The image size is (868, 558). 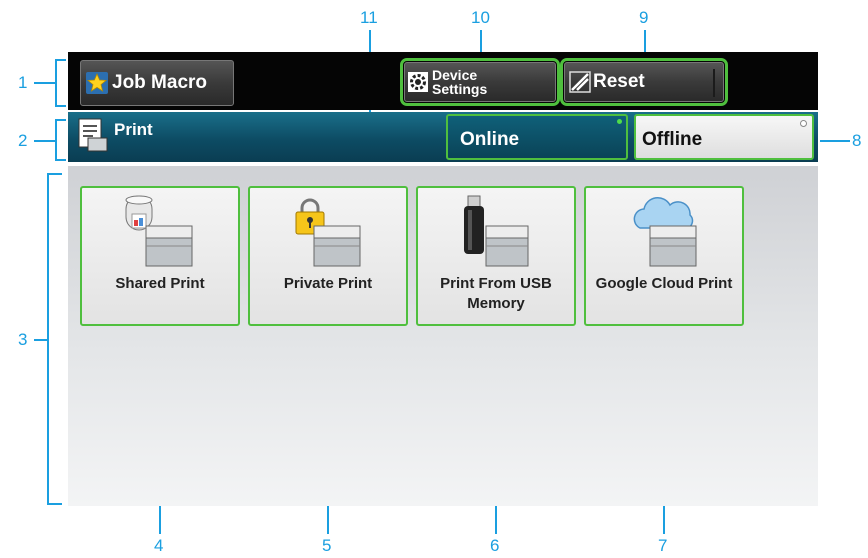 I want to click on callout-9: 9, so click(x=644, y=17).